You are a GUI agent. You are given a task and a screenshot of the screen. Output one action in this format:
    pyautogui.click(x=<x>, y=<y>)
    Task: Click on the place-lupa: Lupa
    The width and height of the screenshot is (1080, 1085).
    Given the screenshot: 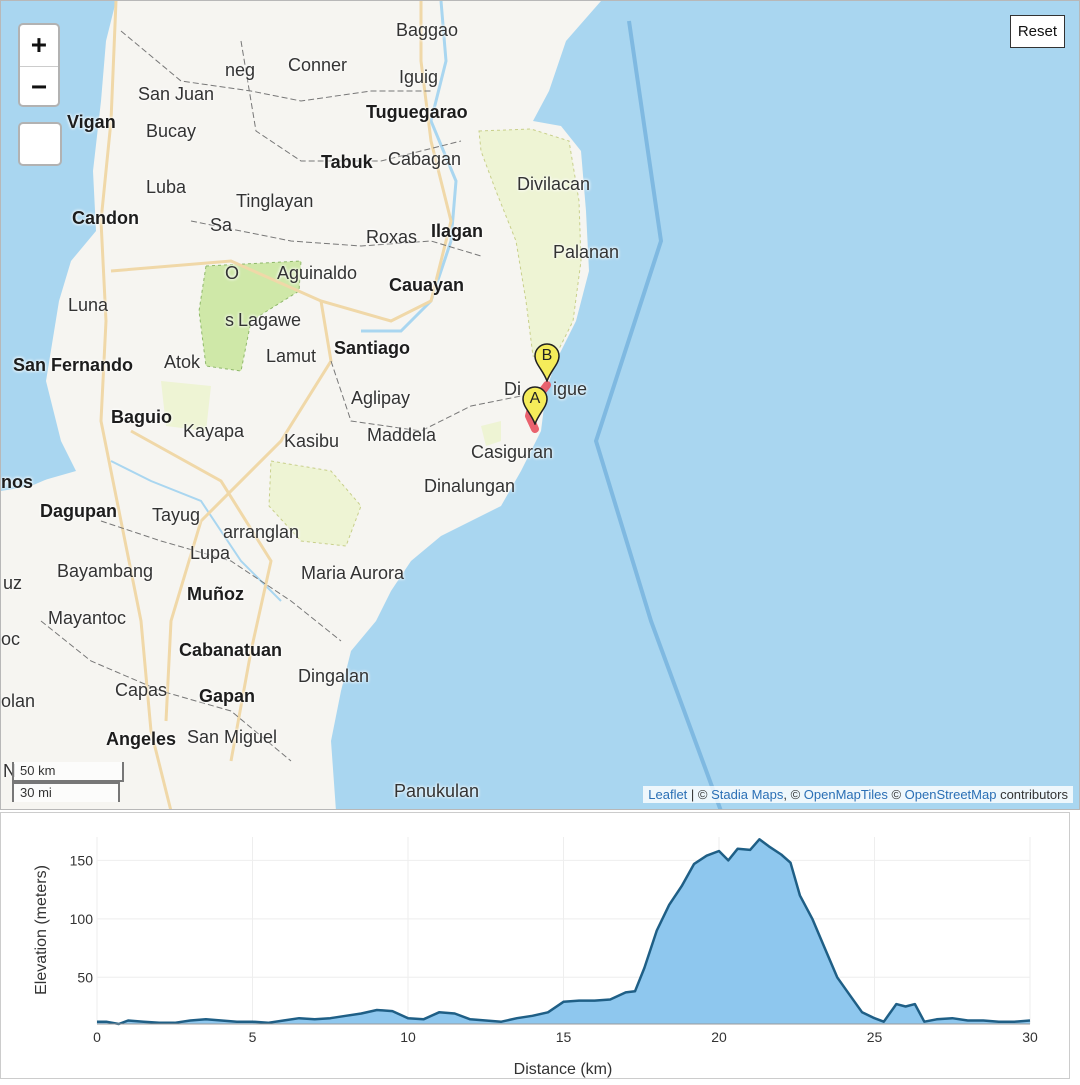 What is the action you would take?
    pyautogui.click(x=210, y=553)
    